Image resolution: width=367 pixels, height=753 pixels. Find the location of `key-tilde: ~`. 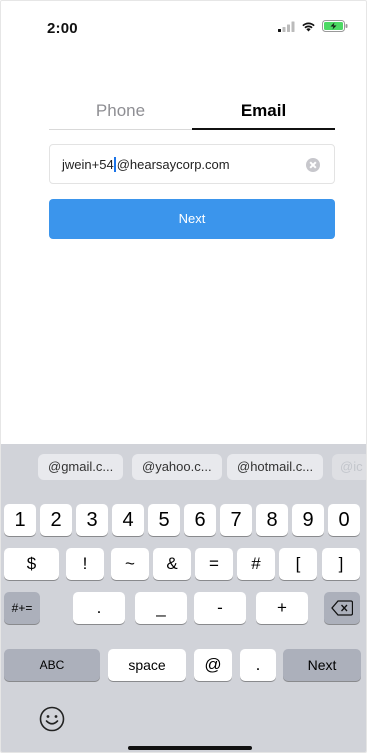

key-tilde: ~ is located at coordinates (130, 564).